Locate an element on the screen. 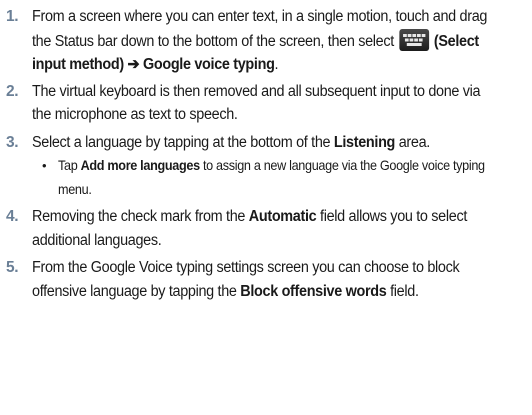 The height and width of the screenshot is (415, 532). step-text-end: . is located at coordinates (276, 64).